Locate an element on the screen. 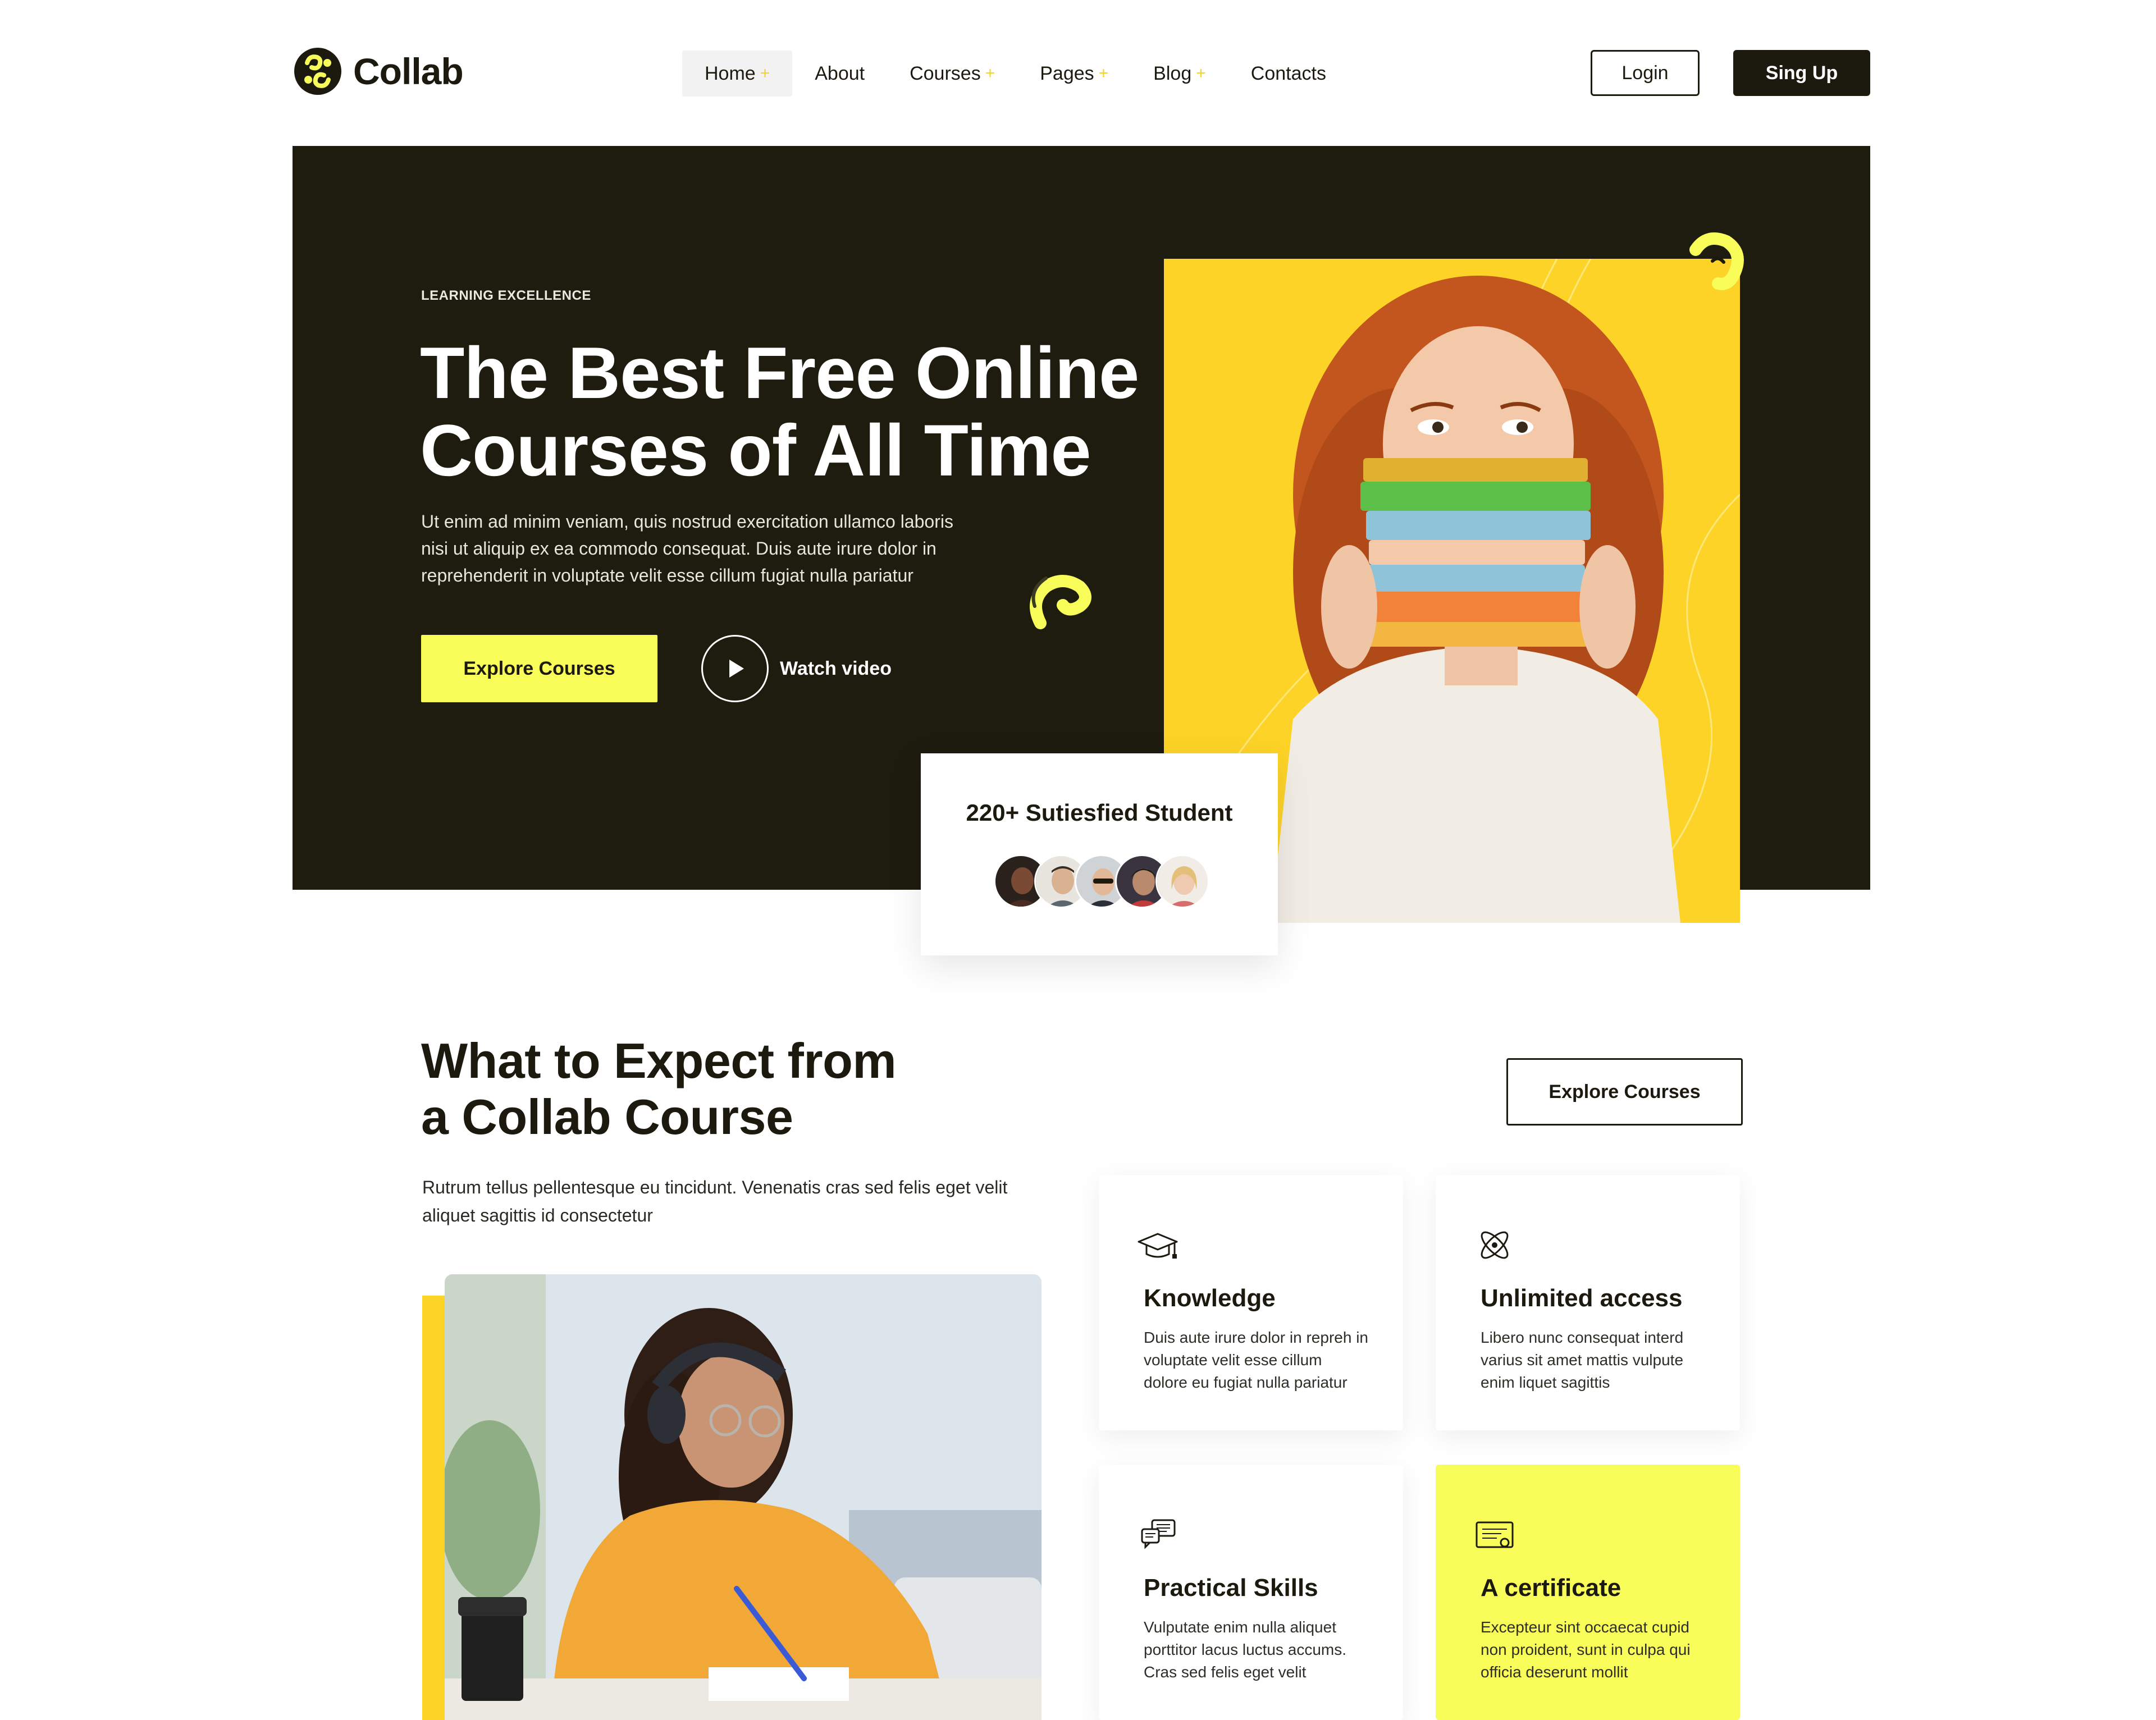  feature-title: Unlimited access is located at coordinates (1582, 1298).